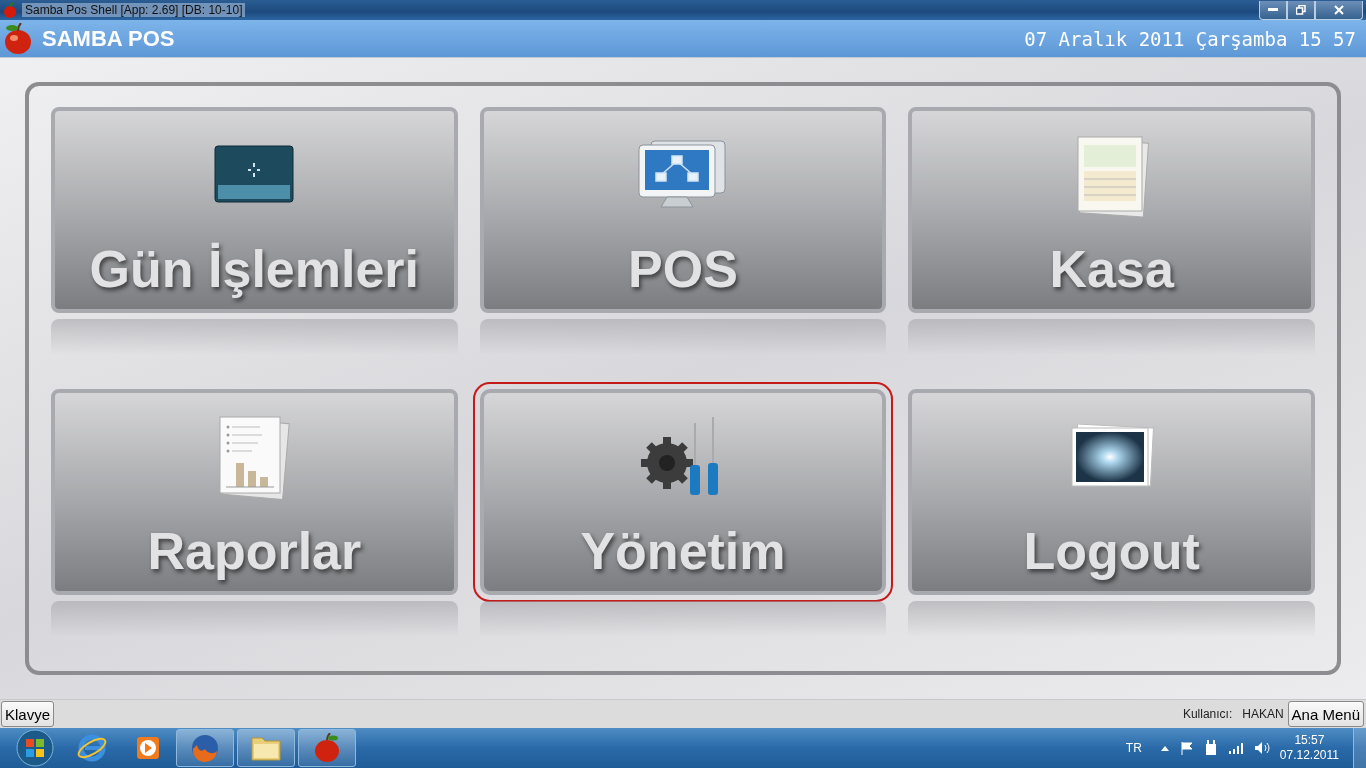 This screenshot has width=1366, height=768. I want to click on minimize-button, so click(1273, 10).